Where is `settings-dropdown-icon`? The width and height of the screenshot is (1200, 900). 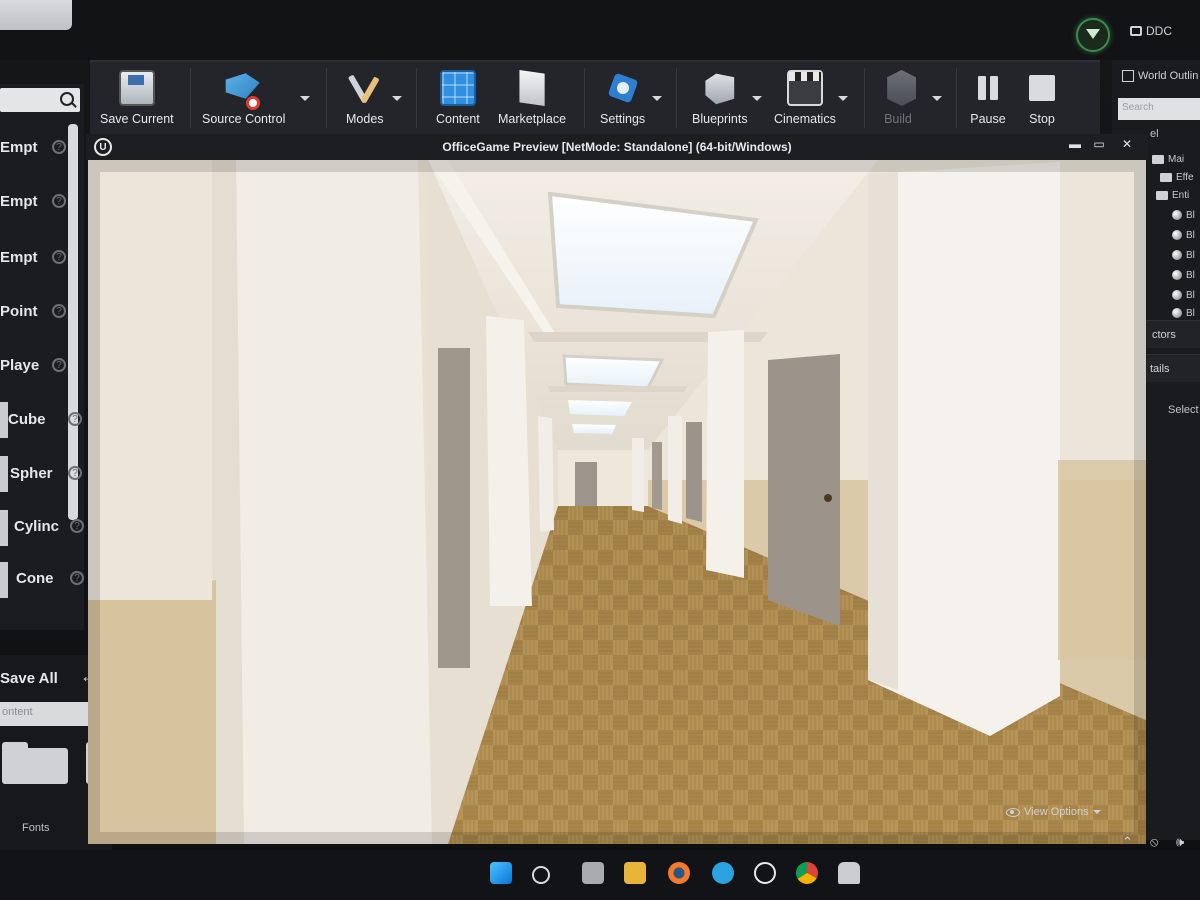 settings-dropdown-icon is located at coordinates (657, 98).